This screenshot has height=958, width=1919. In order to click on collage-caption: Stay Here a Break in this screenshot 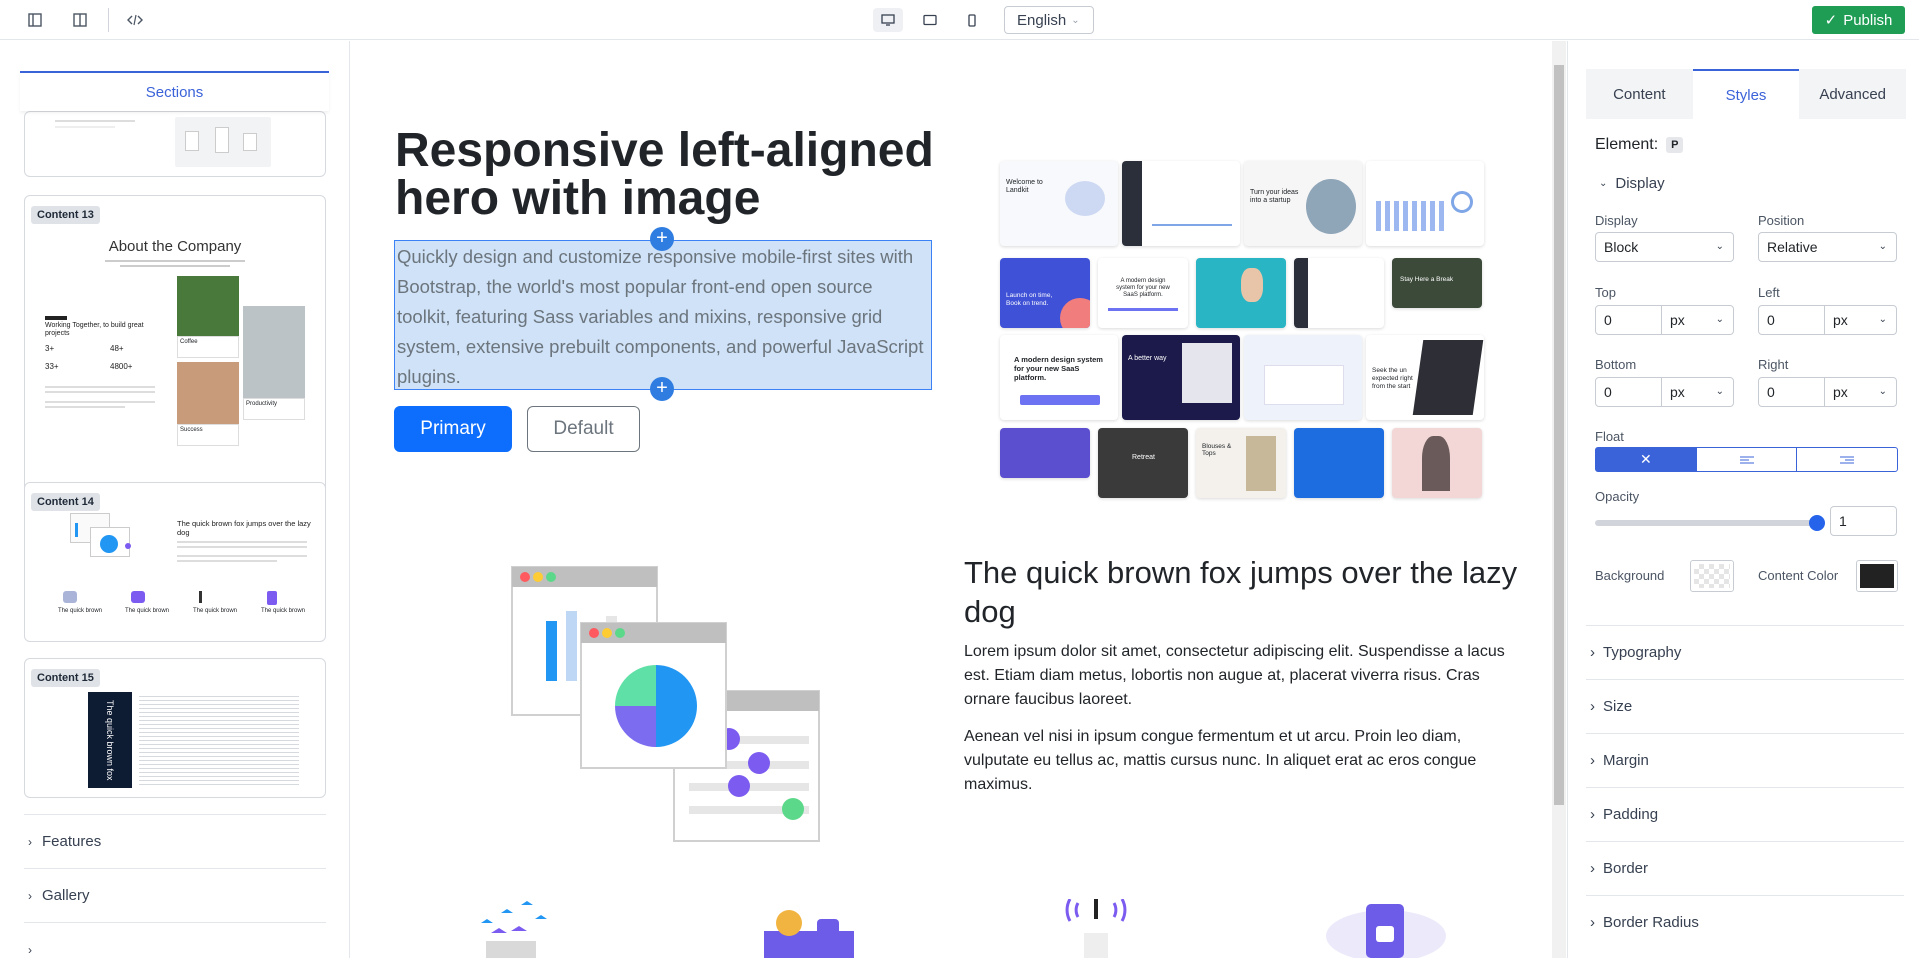, I will do `click(1427, 279)`.